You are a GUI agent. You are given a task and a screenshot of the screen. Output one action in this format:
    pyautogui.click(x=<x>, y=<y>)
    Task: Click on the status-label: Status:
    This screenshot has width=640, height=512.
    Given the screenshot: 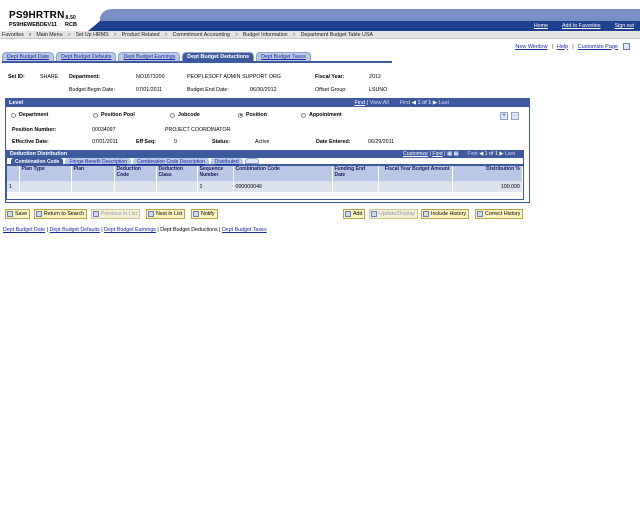 What is the action you would take?
    pyautogui.click(x=221, y=142)
    